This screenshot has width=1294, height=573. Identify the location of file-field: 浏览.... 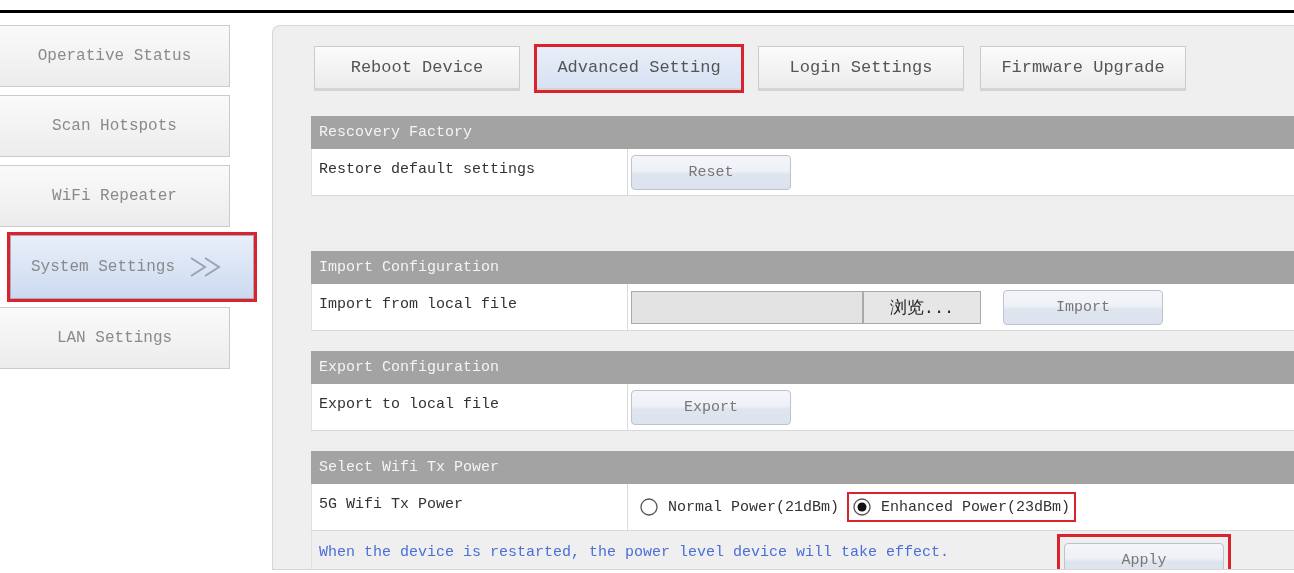
(806, 307).